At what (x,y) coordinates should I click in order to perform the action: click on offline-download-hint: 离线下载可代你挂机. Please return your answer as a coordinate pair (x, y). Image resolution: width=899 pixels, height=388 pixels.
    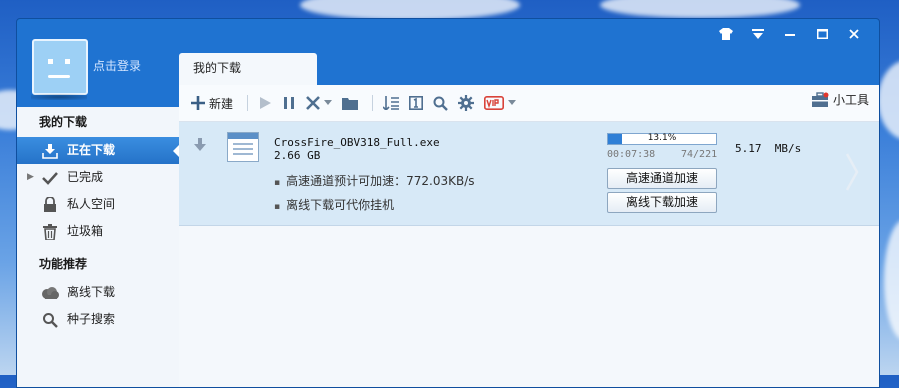
    Looking at the image, I should click on (334, 204).